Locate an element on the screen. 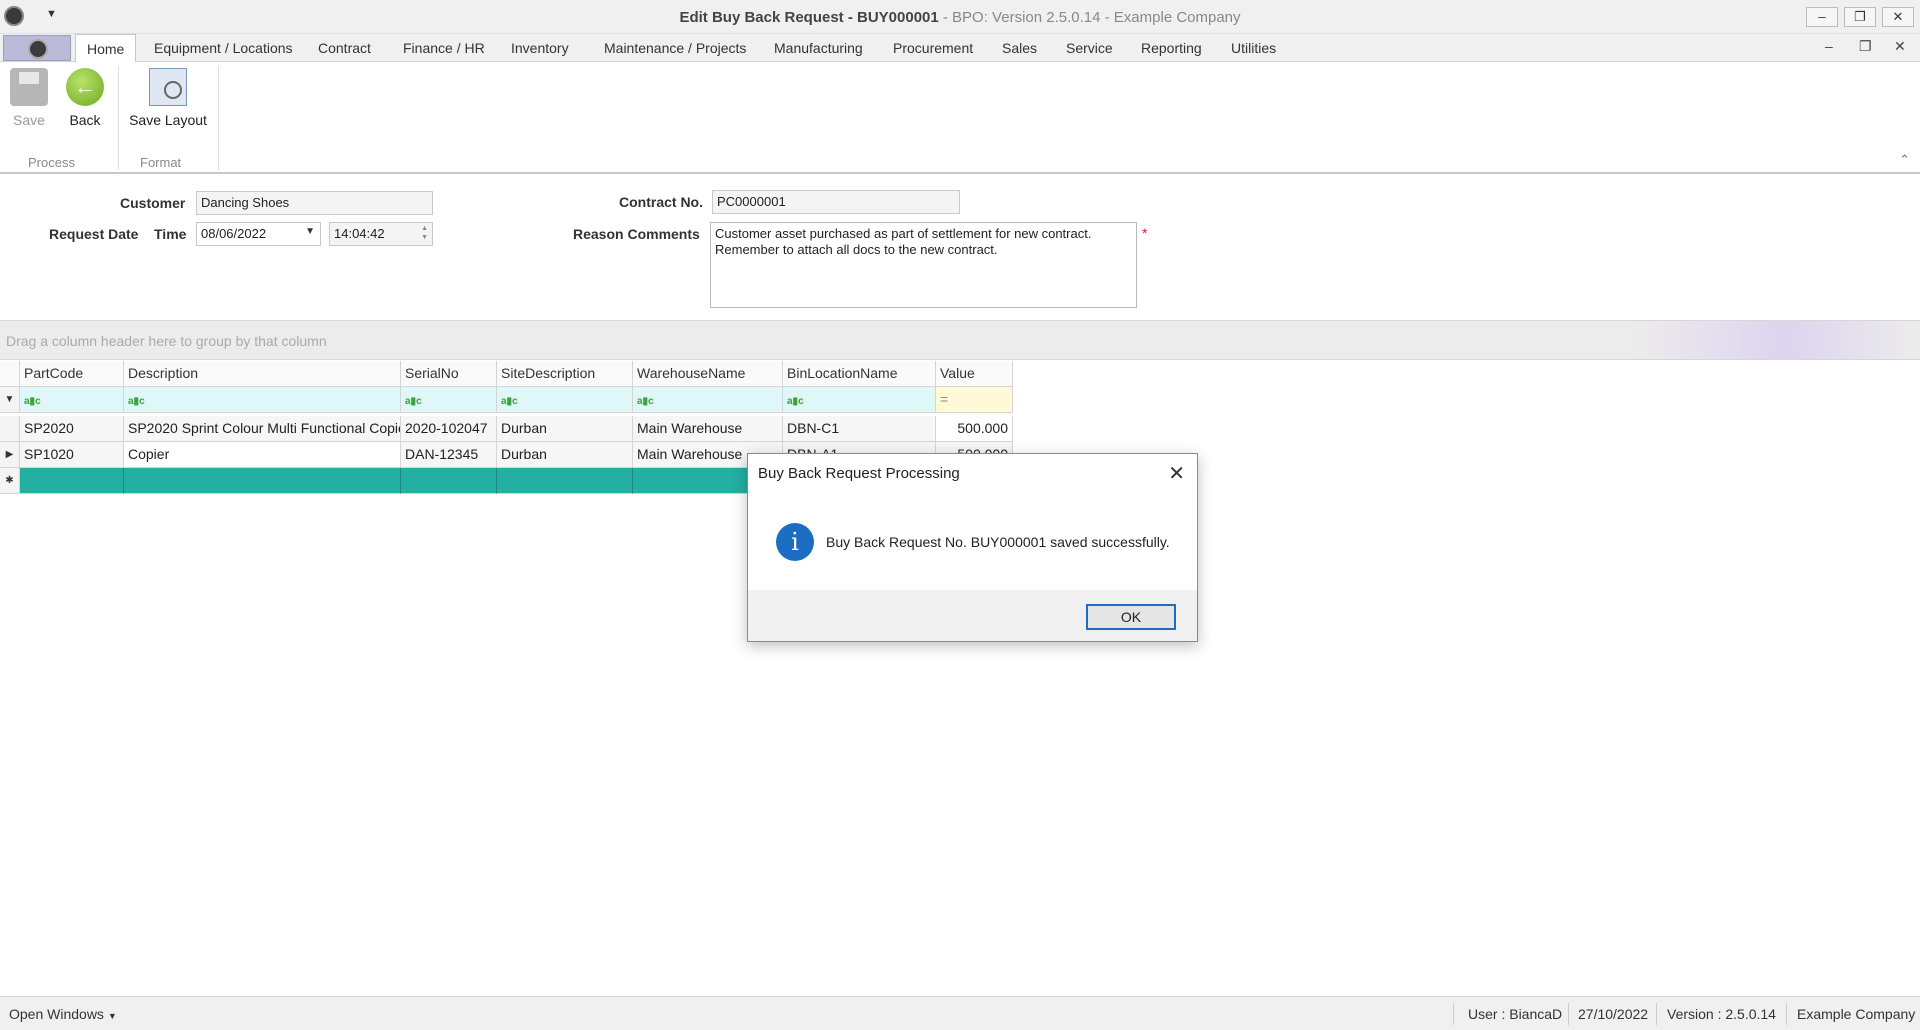 The width and height of the screenshot is (1920, 1030). tab-maintenance-projects: Maintenance / Projects is located at coordinates (675, 48).